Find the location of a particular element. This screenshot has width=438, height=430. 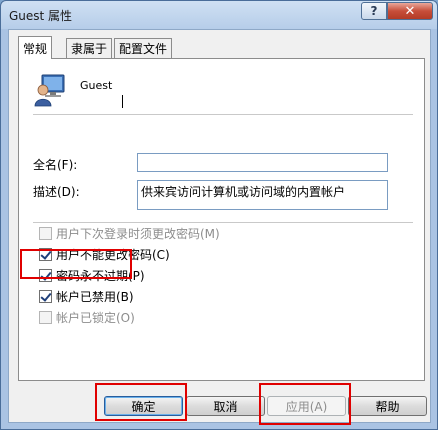

tab-general: 常规 is located at coordinates (35, 47).